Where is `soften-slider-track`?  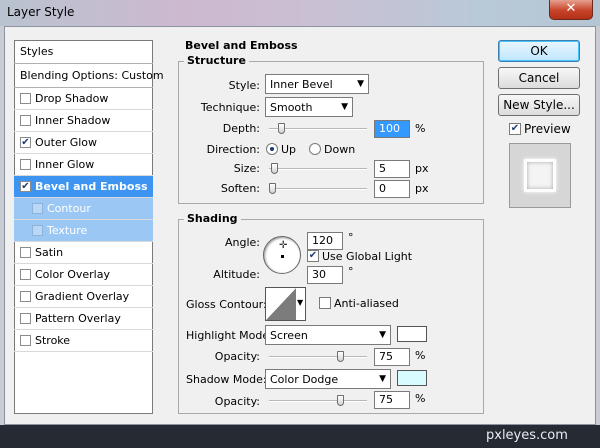 soften-slider-track is located at coordinates (318, 189).